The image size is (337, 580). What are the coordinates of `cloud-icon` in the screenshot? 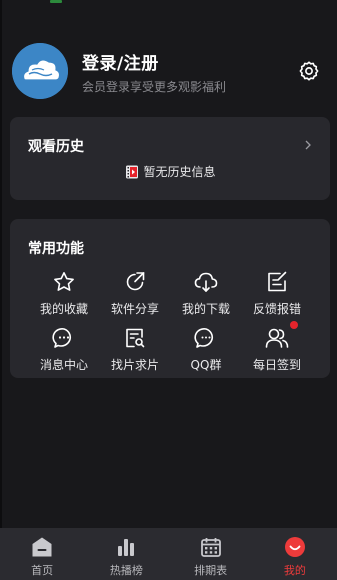 It's located at (40, 71).